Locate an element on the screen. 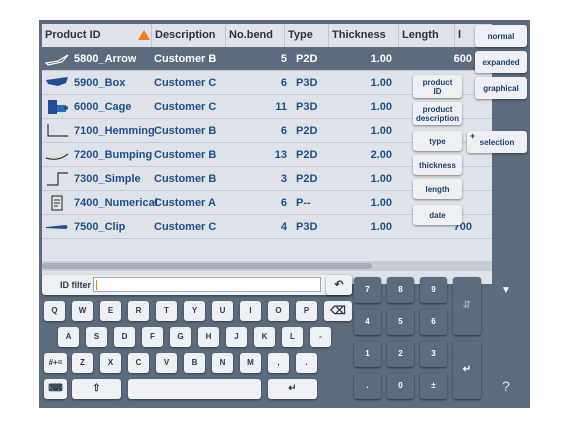  key-g: G is located at coordinates (180, 337).